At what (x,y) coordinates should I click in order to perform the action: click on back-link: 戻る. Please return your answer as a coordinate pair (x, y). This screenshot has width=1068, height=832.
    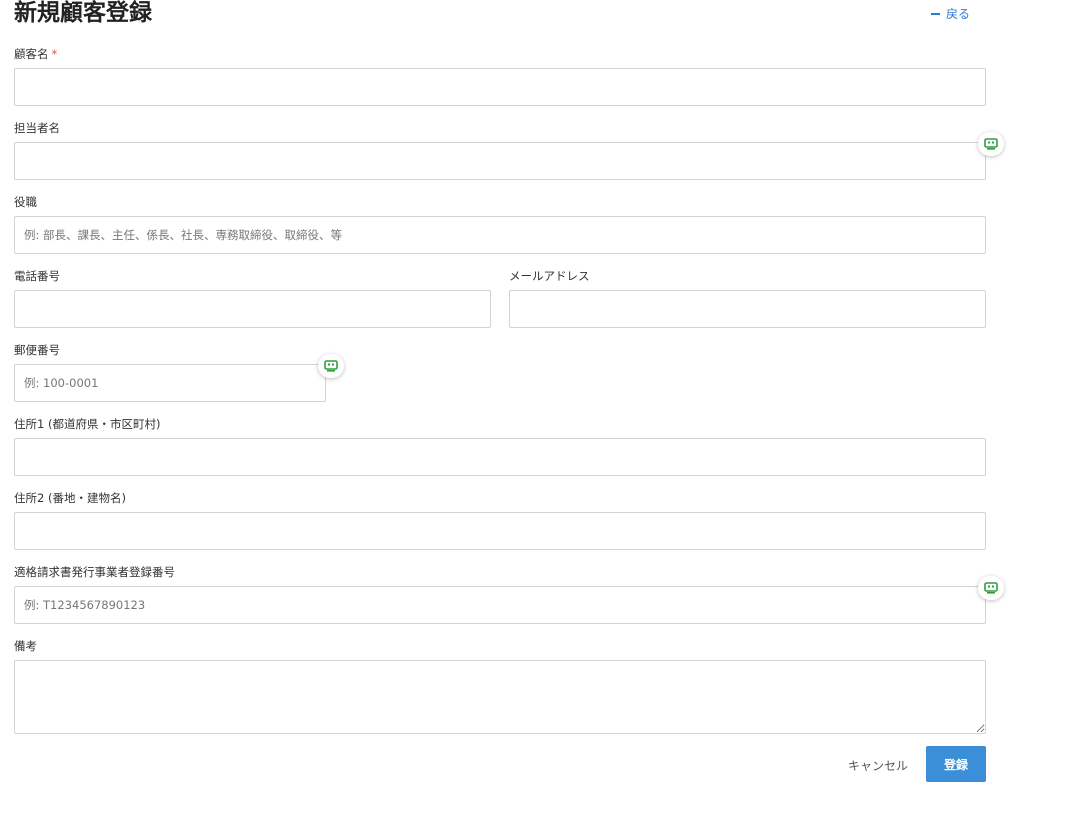
    Looking at the image, I should click on (950, 14).